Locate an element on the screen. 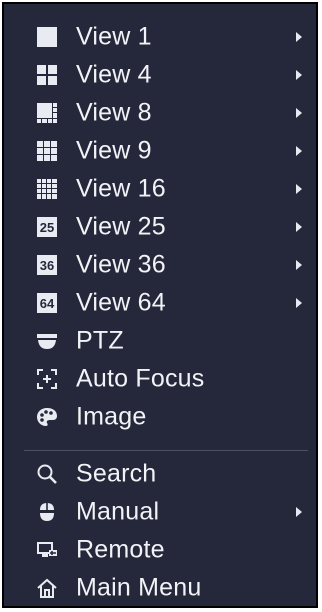 The height and width of the screenshot is (612, 322). menu-item-label: View 36 is located at coordinates (121, 264).